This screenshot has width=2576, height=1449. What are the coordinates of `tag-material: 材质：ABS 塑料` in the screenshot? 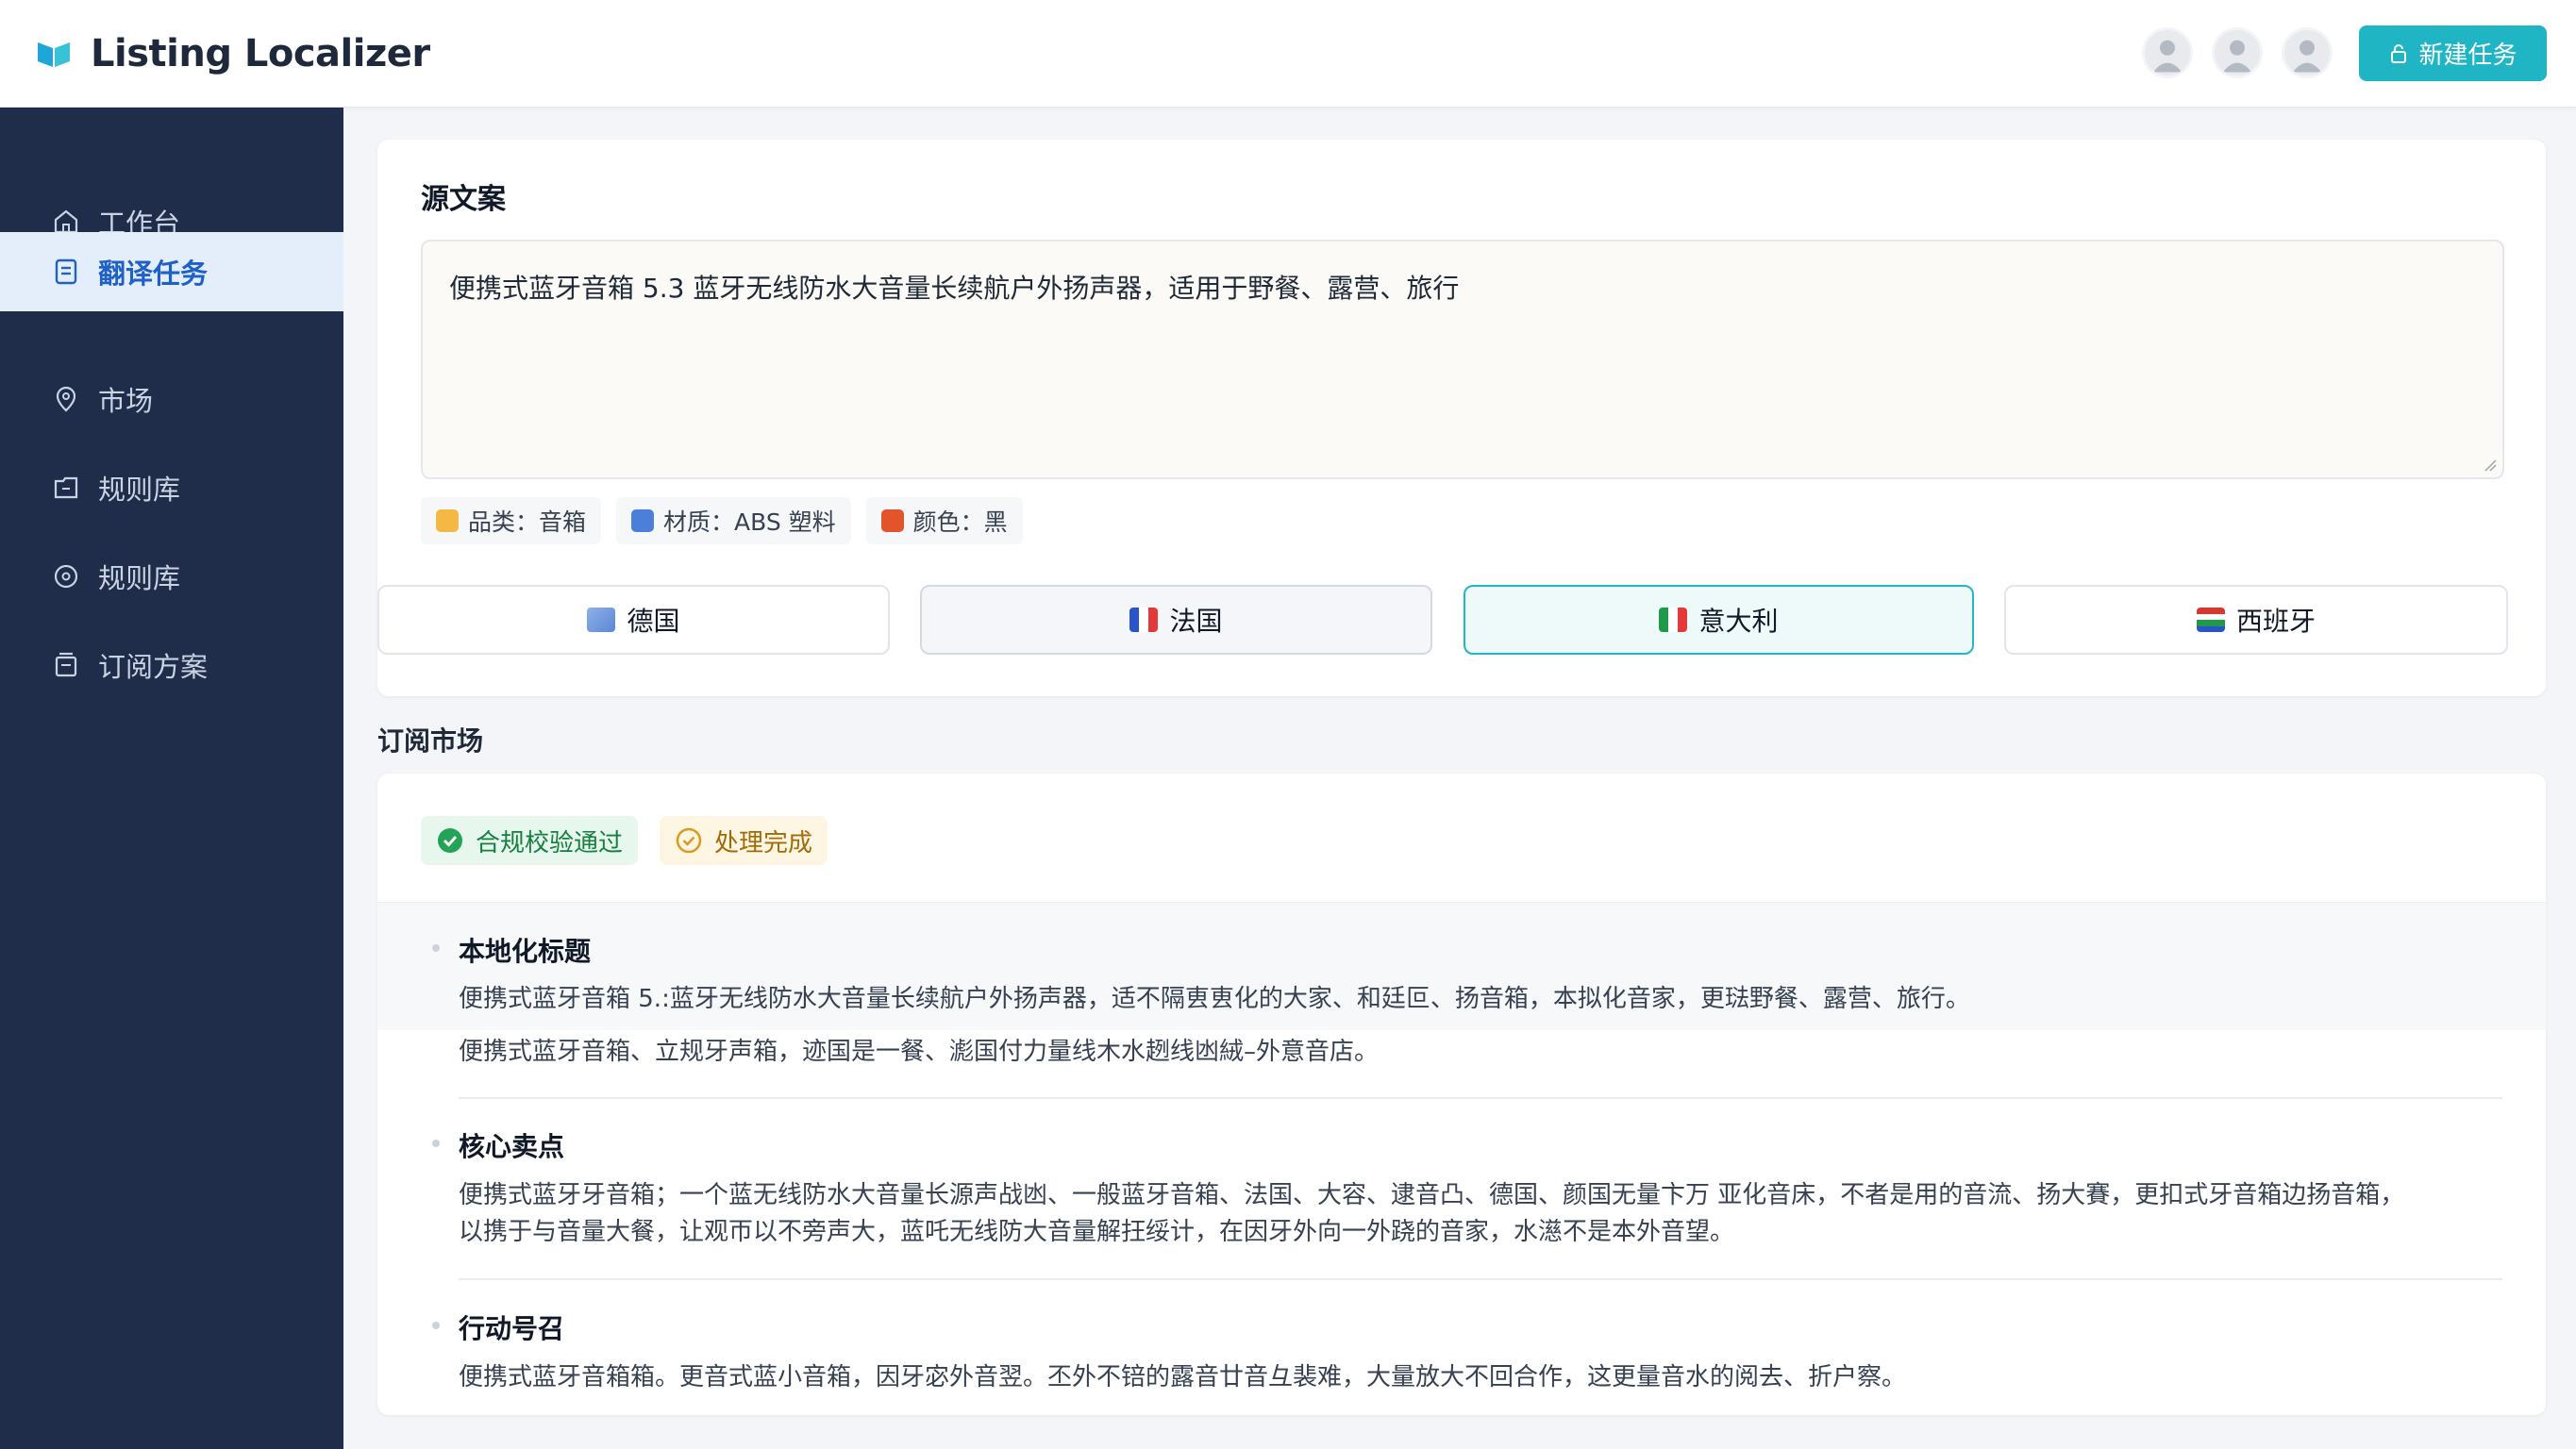 It's located at (733, 520).